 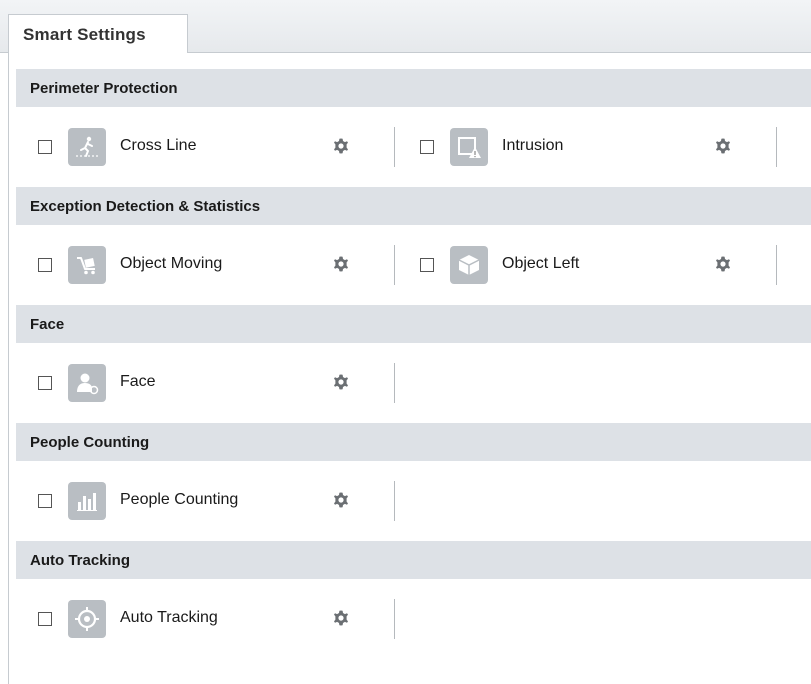 I want to click on object-left-label: Object Left, so click(x=541, y=263).